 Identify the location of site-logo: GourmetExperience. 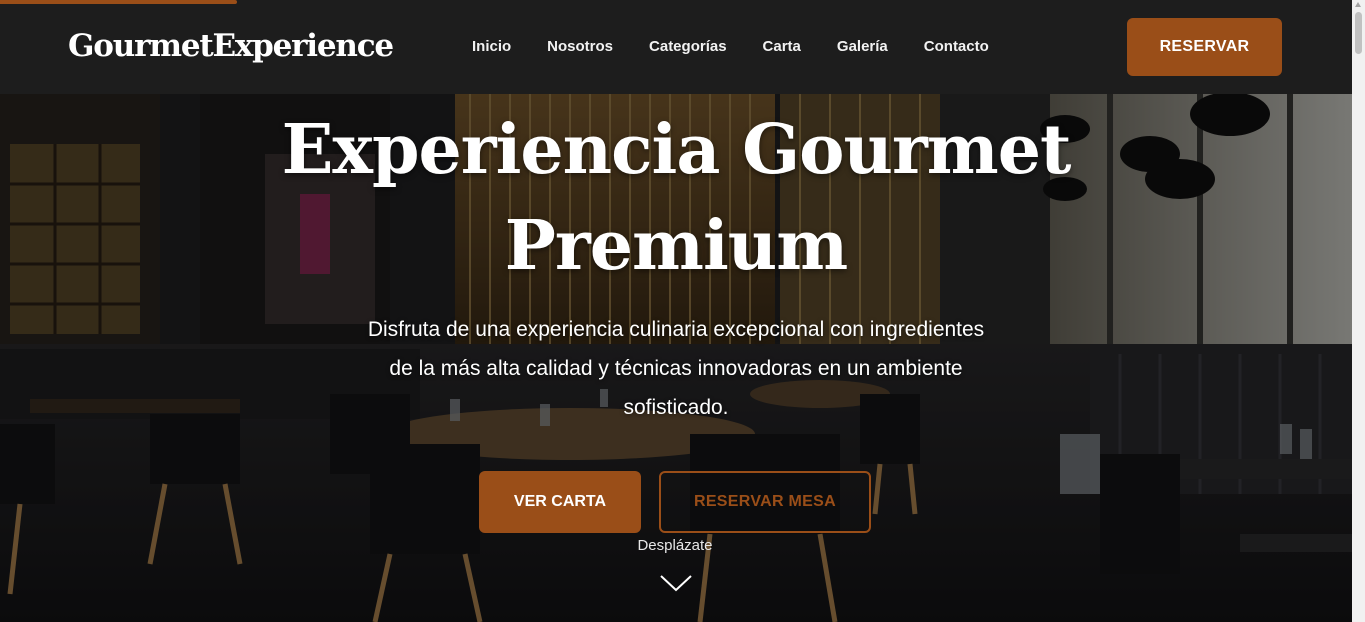
(231, 46).